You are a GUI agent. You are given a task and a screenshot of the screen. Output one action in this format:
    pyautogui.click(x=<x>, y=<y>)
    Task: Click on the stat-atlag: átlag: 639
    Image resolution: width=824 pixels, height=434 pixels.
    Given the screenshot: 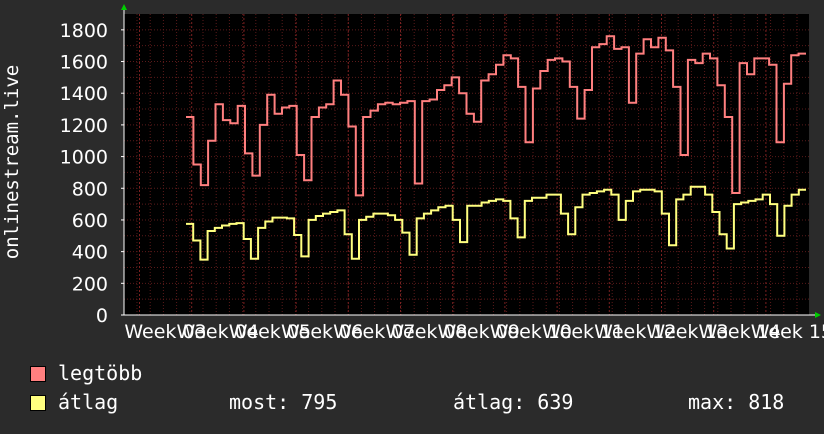 What is the action you would take?
    pyautogui.click(x=513, y=402)
    